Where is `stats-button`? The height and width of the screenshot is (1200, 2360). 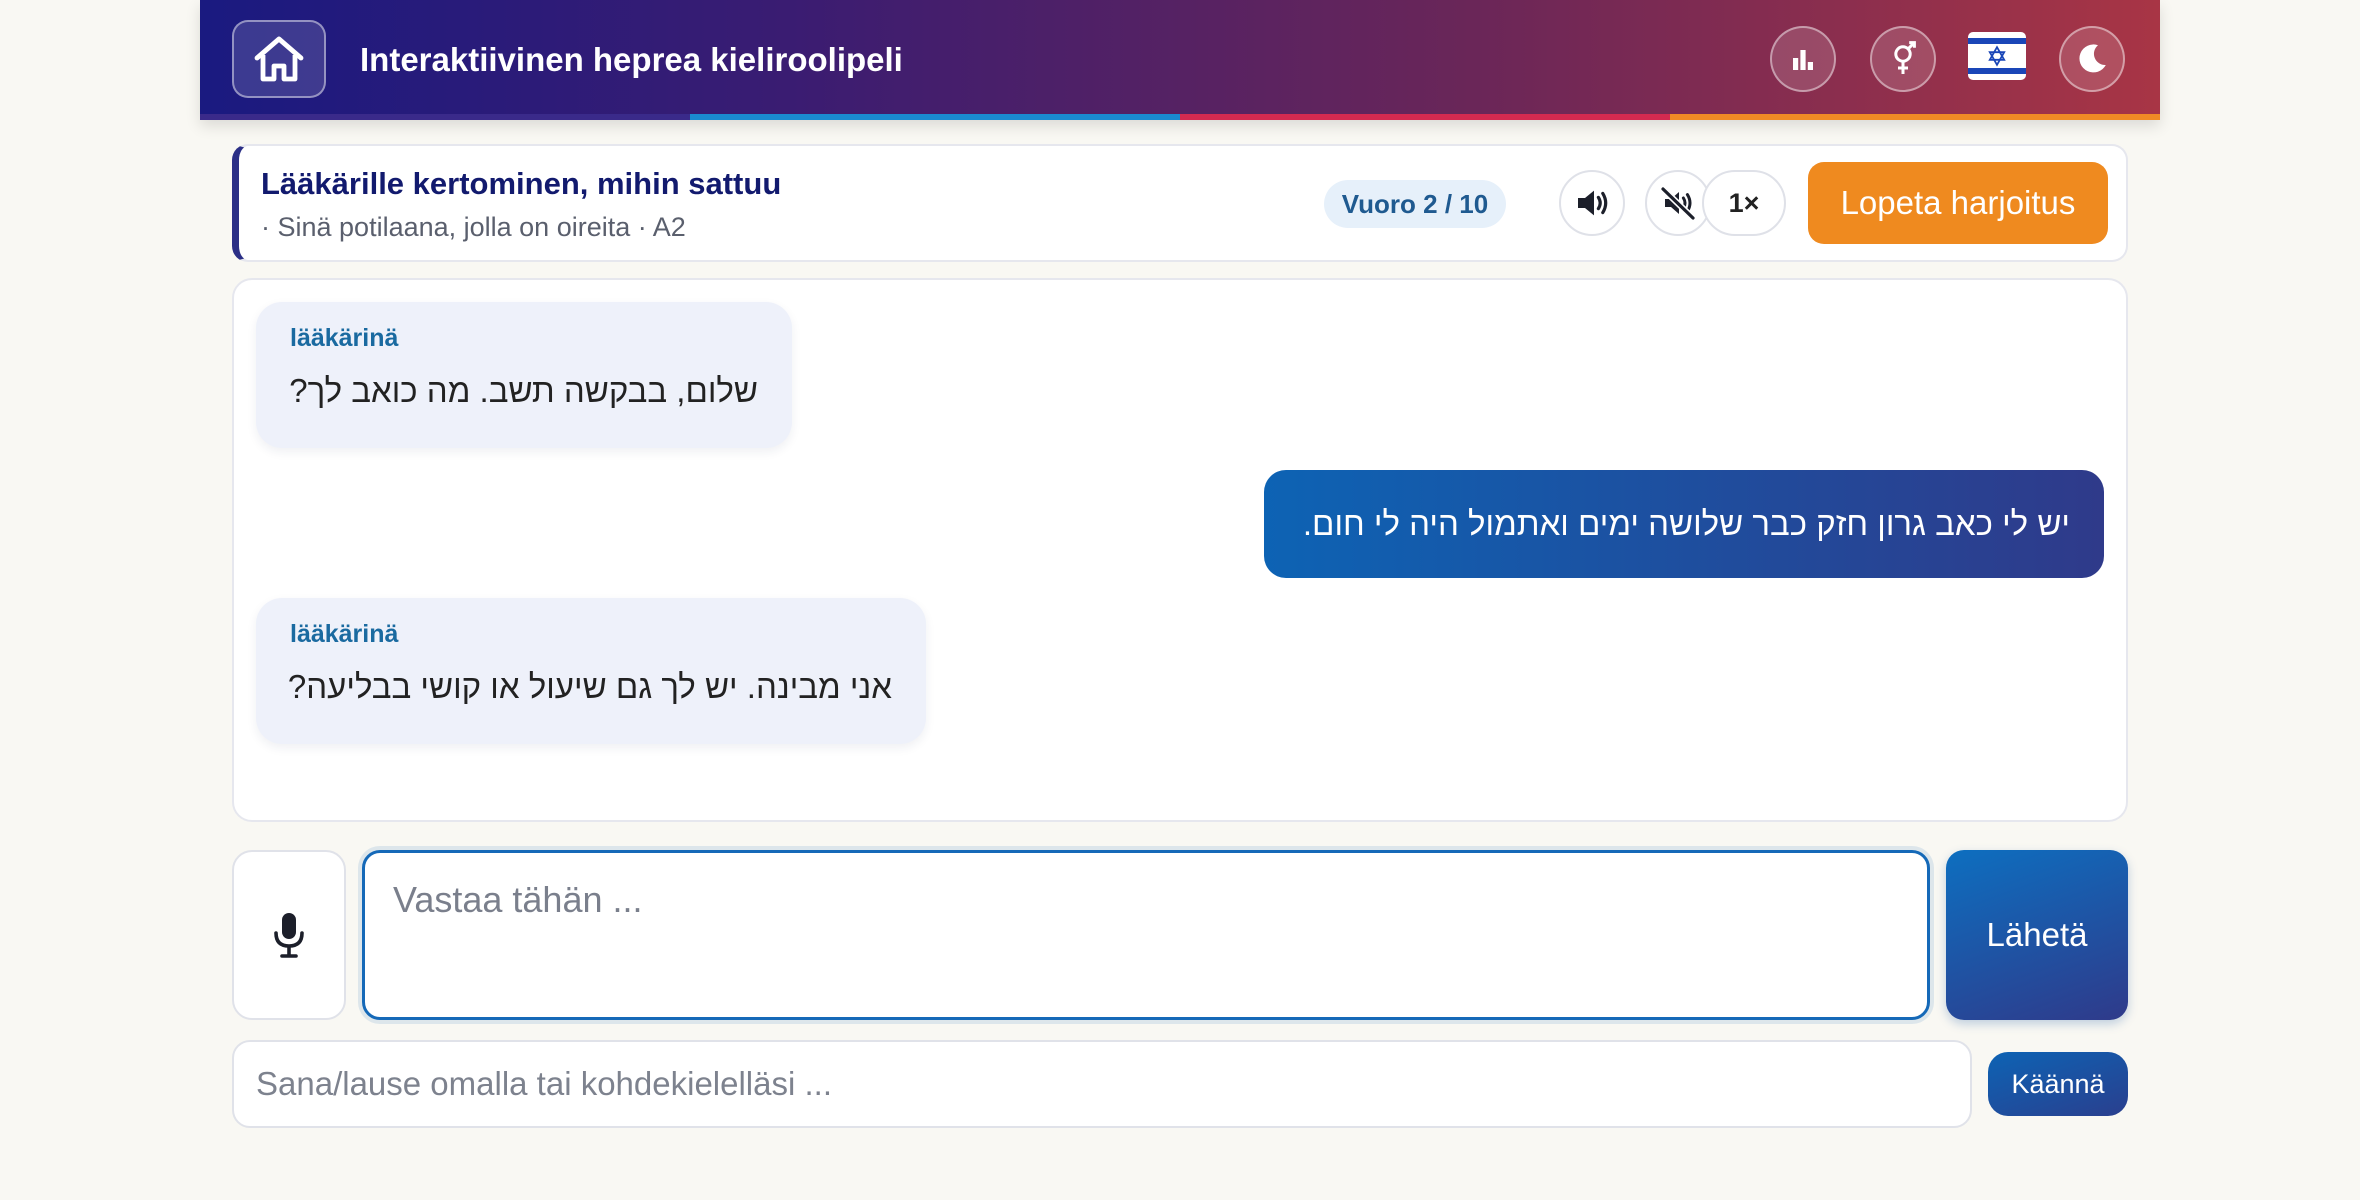 stats-button is located at coordinates (1803, 59).